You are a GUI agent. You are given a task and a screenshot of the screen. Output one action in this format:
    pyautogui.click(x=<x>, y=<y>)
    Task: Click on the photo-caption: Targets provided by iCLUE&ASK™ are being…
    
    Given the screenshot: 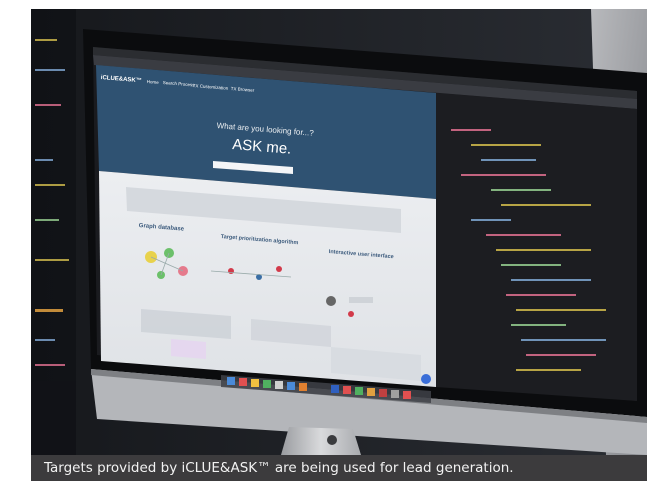 What is the action you would take?
    pyautogui.click(x=339, y=468)
    